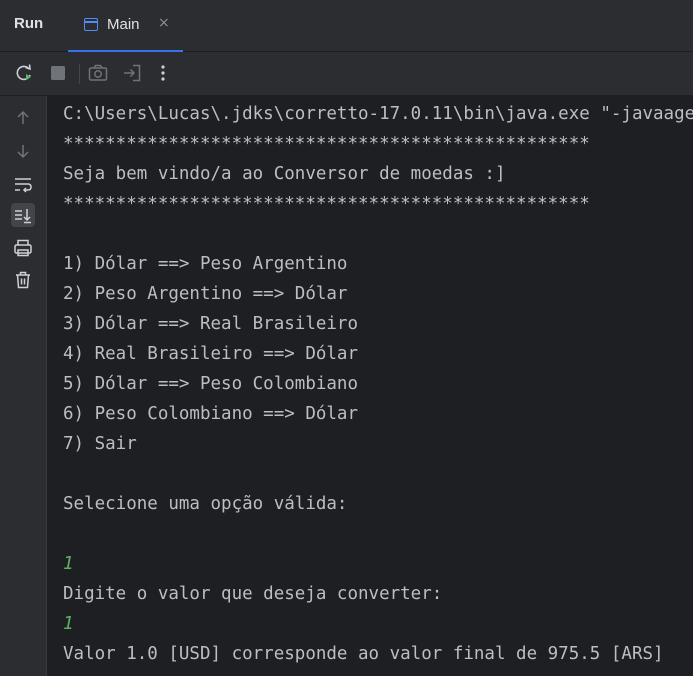 The height and width of the screenshot is (676, 693). What do you see at coordinates (79, 74) in the screenshot?
I see `toolbar-separator` at bounding box center [79, 74].